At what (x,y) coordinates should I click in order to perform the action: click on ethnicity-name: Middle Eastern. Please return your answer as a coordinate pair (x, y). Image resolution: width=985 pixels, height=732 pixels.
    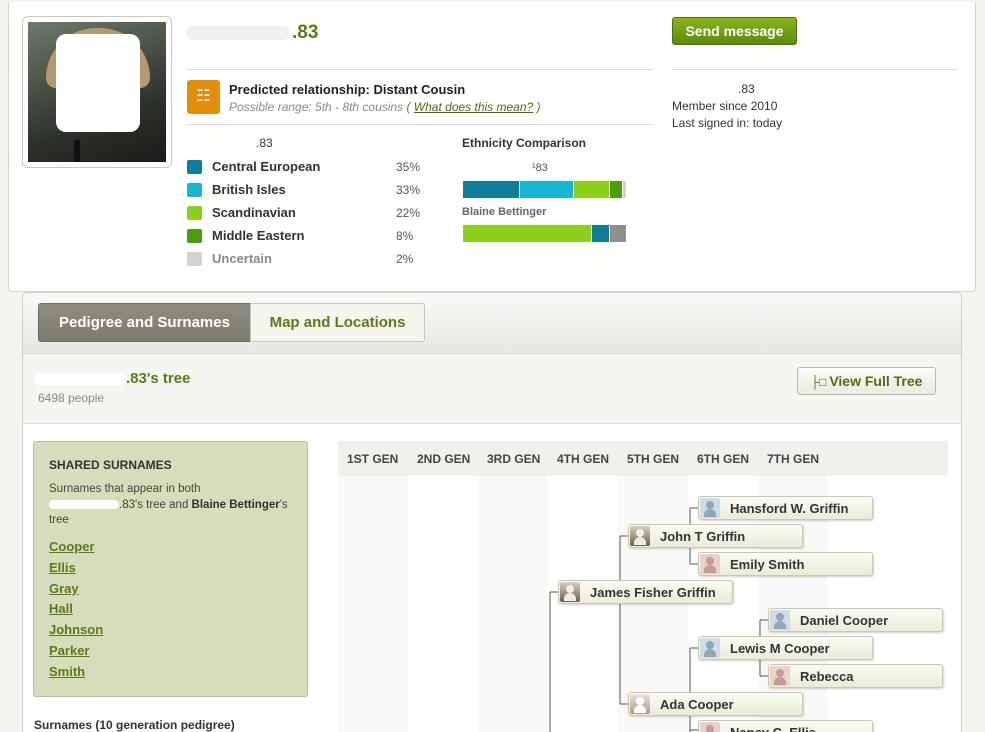
    Looking at the image, I should click on (258, 235).